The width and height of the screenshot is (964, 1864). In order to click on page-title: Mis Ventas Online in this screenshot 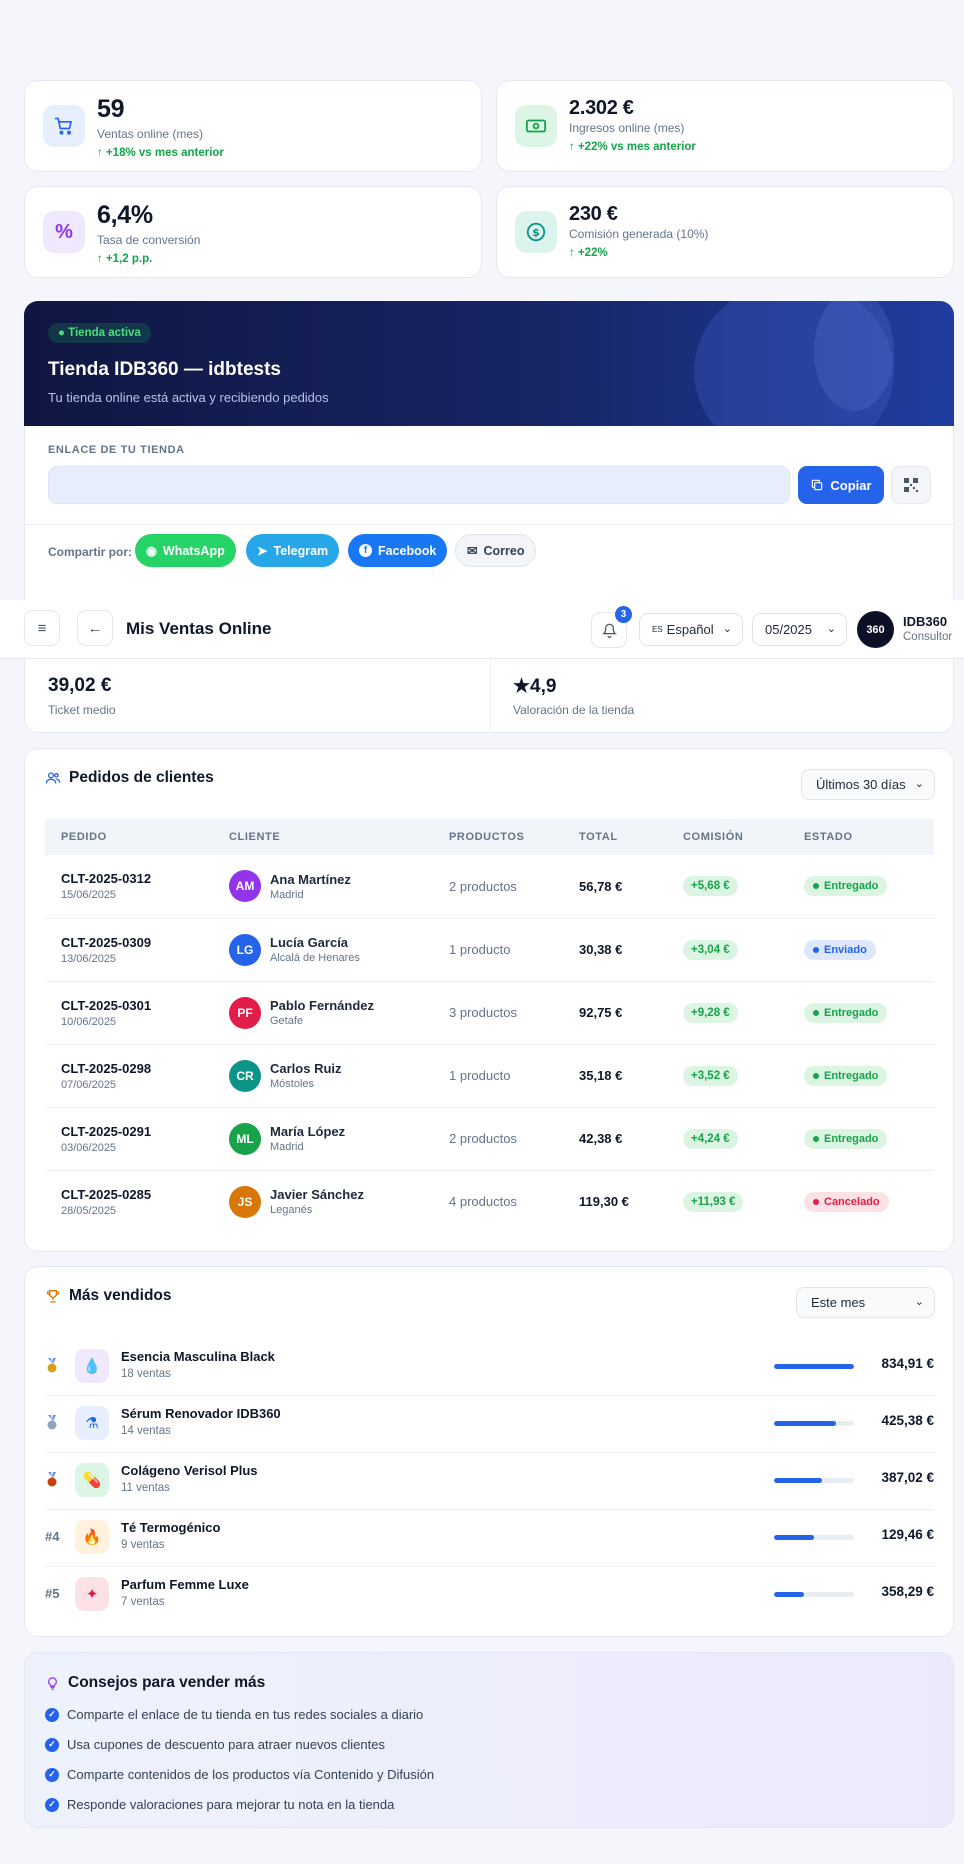, I will do `click(199, 628)`.